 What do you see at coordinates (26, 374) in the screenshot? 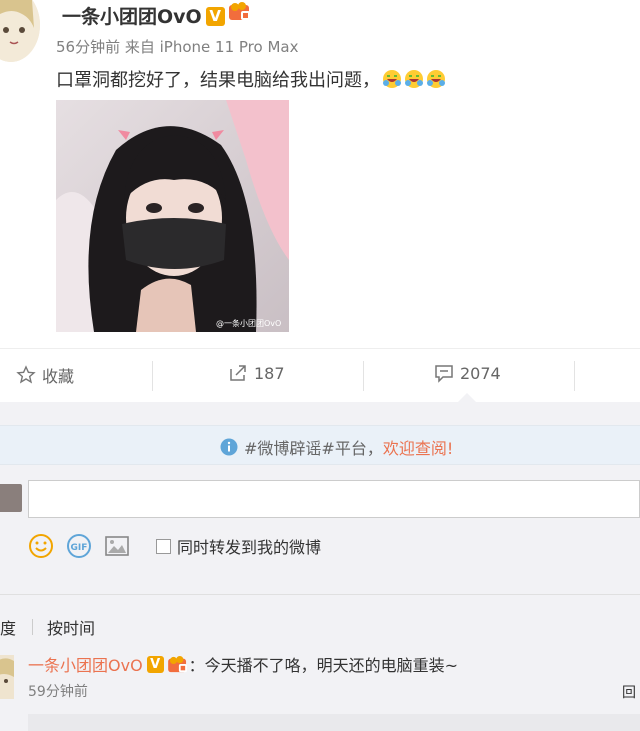
I see `star-icon` at bounding box center [26, 374].